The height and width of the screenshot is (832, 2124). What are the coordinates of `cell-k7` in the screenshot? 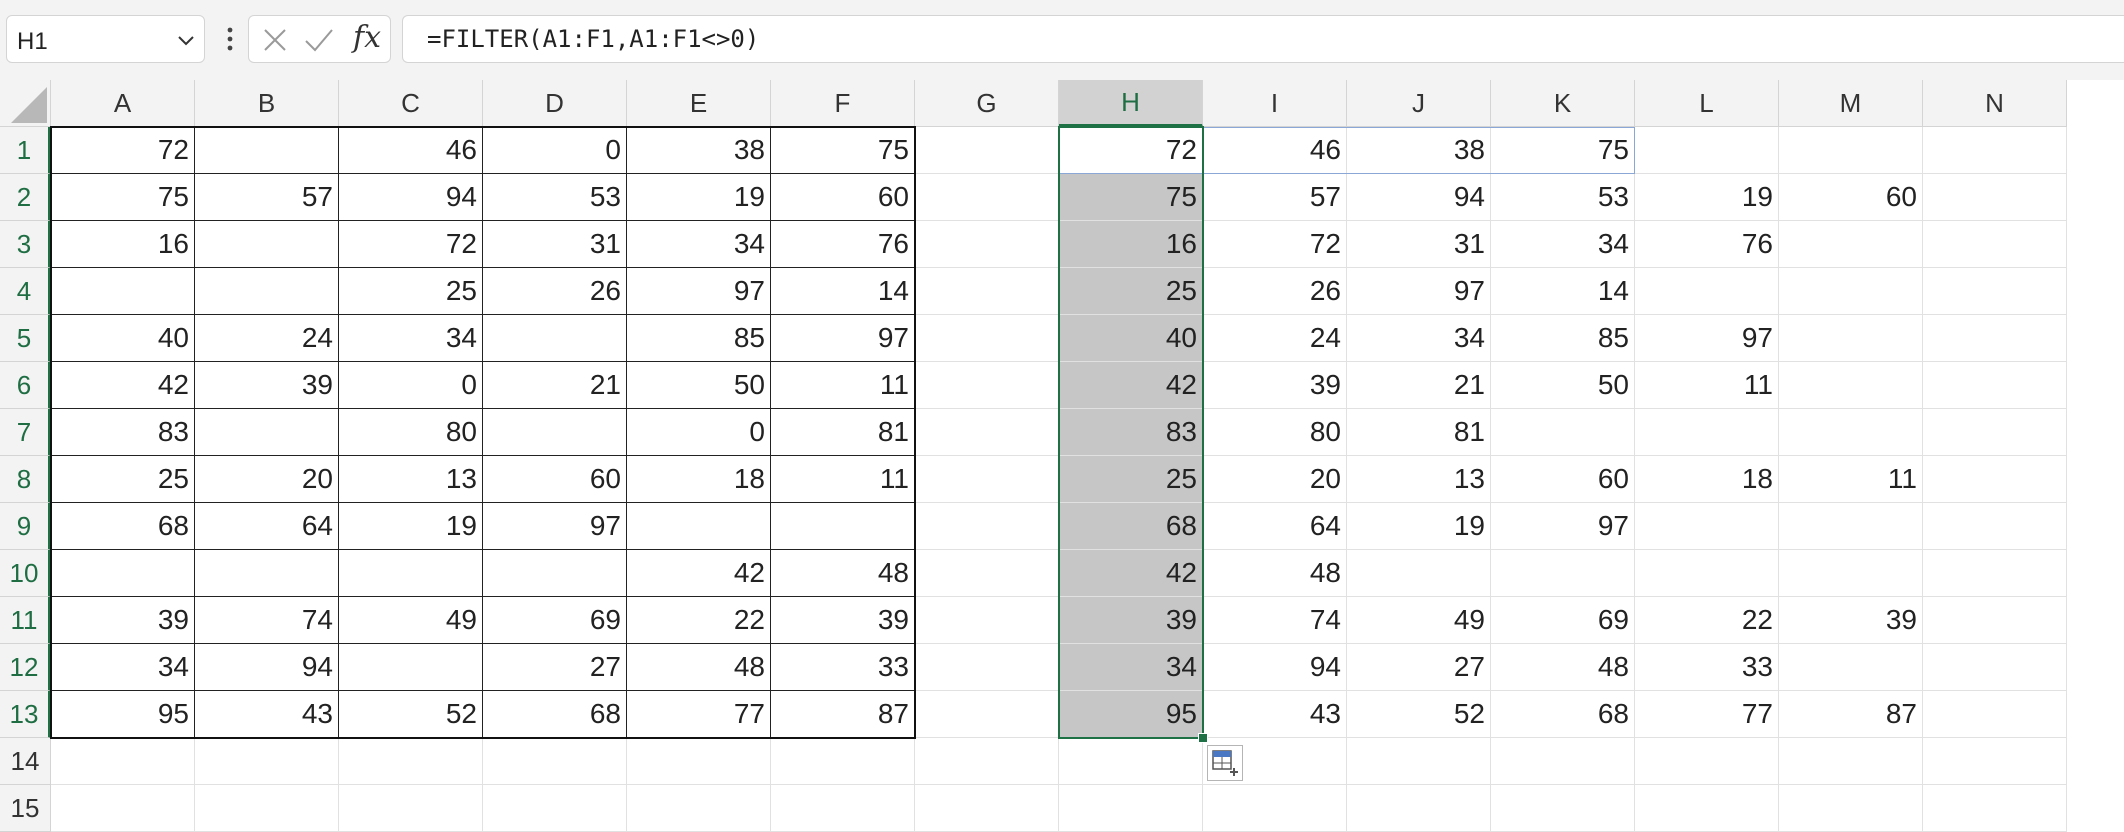 It's located at (1563, 432).